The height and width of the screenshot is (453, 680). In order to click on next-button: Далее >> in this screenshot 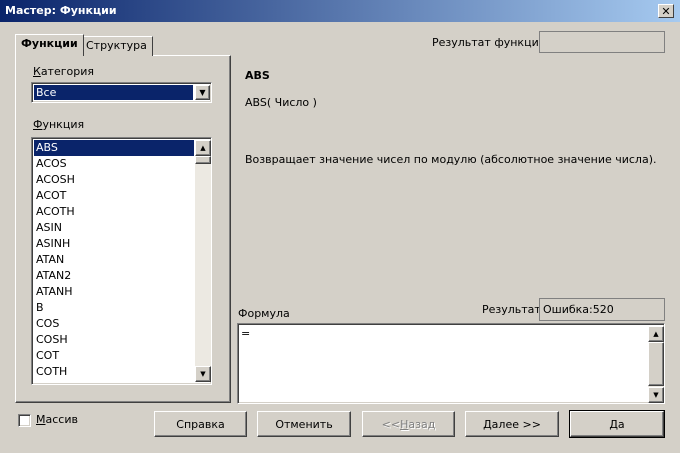, I will do `click(512, 424)`.